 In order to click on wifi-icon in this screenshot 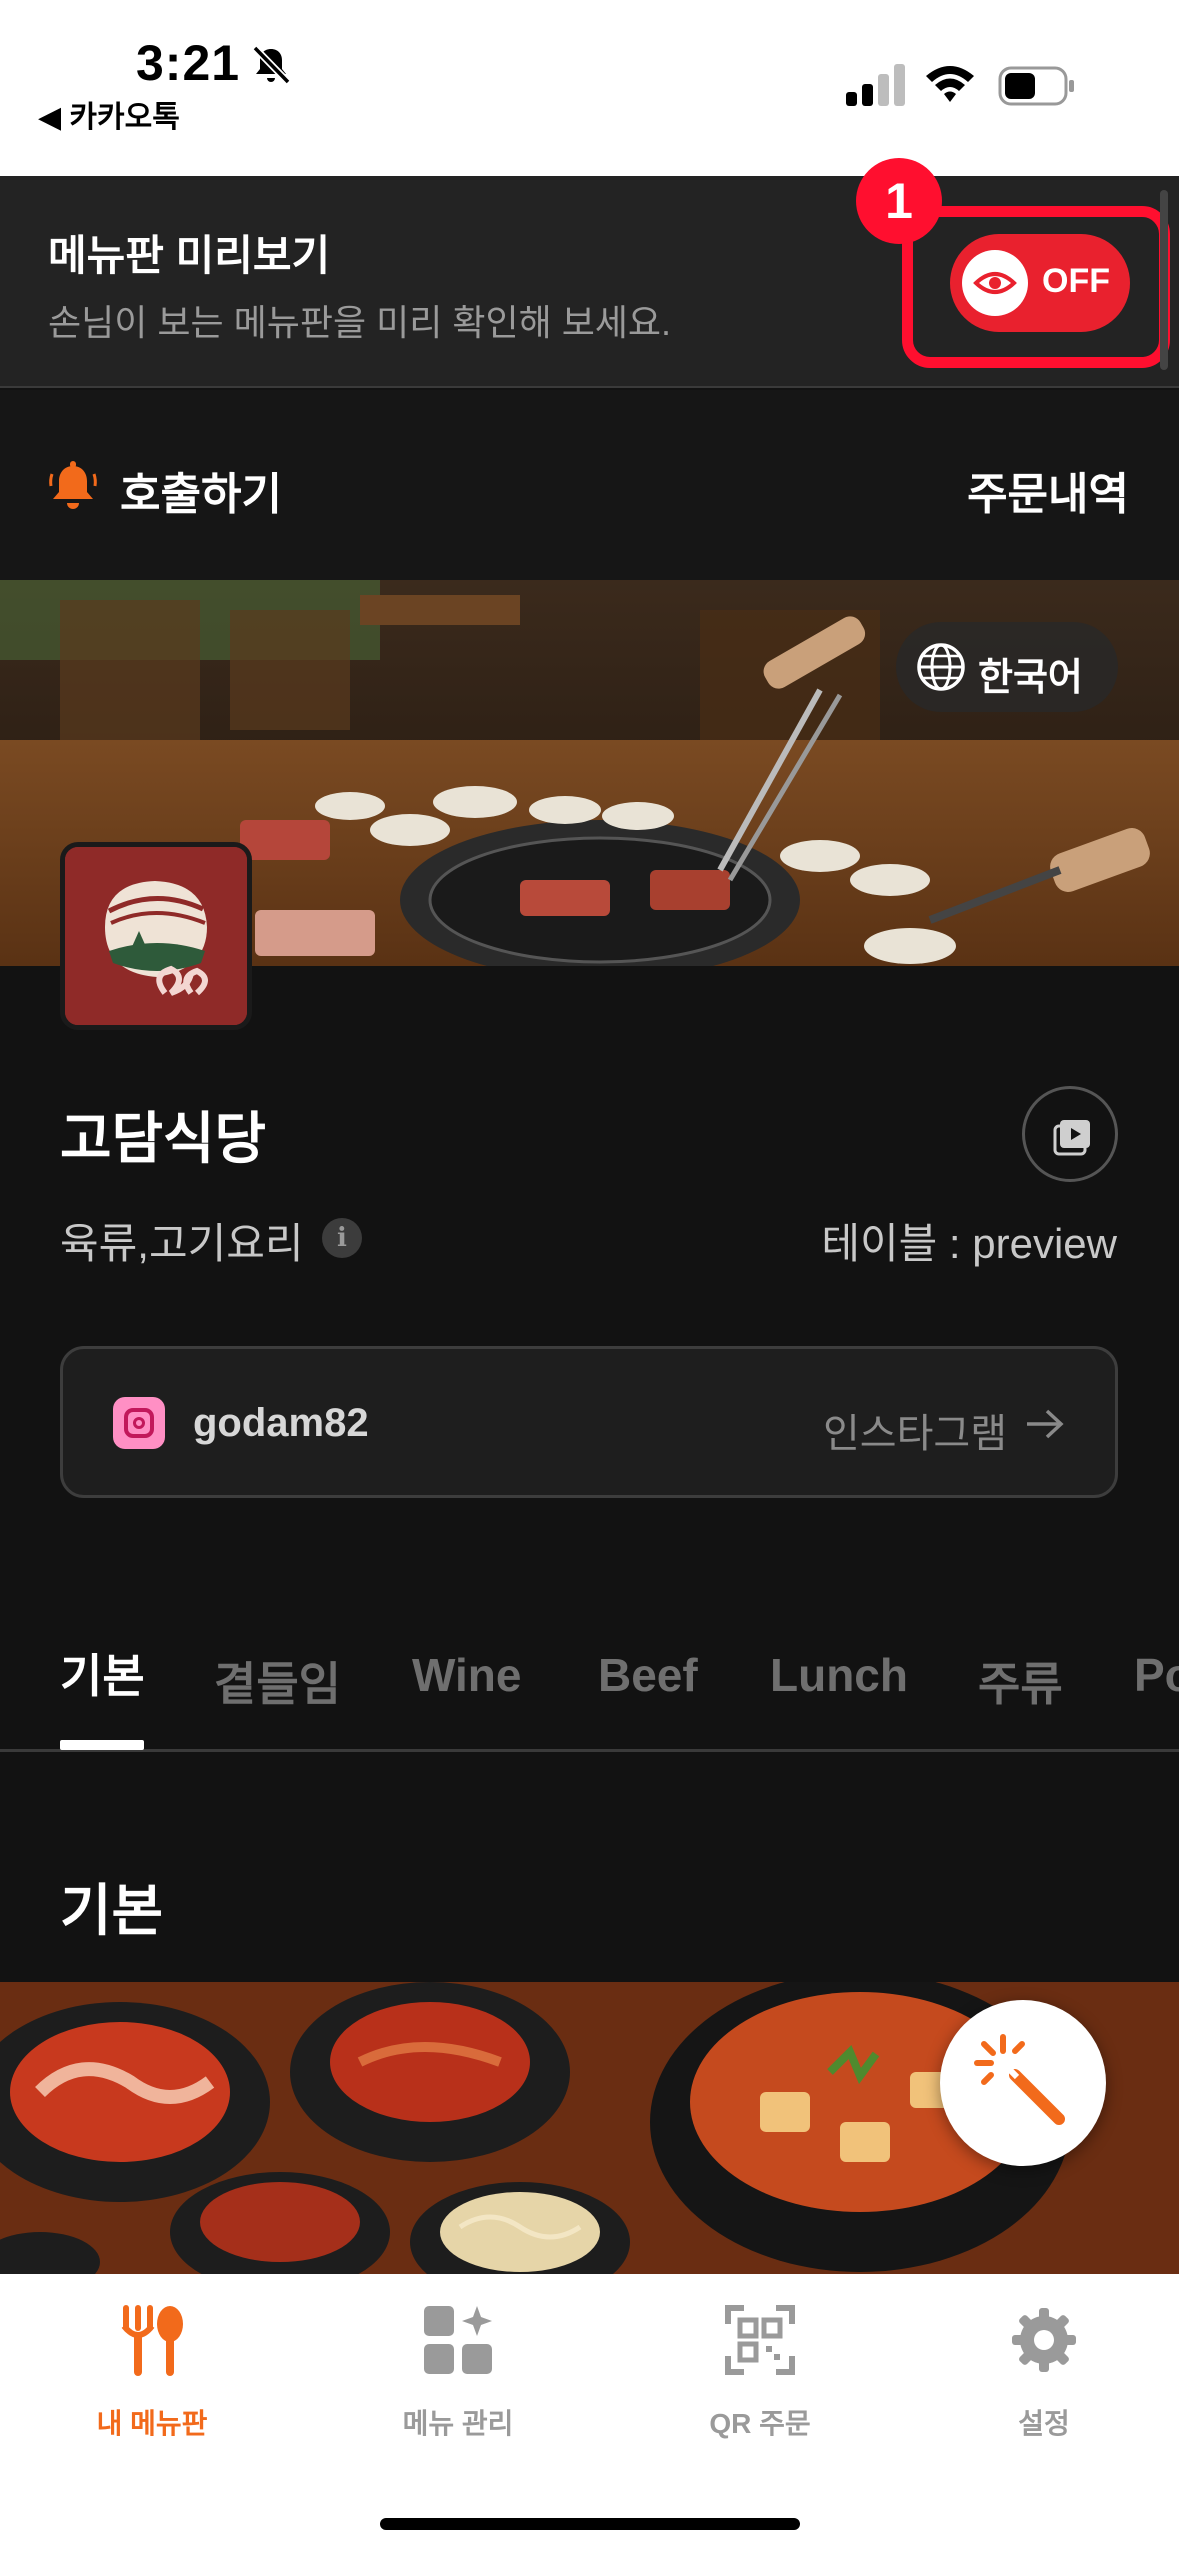, I will do `click(950, 84)`.